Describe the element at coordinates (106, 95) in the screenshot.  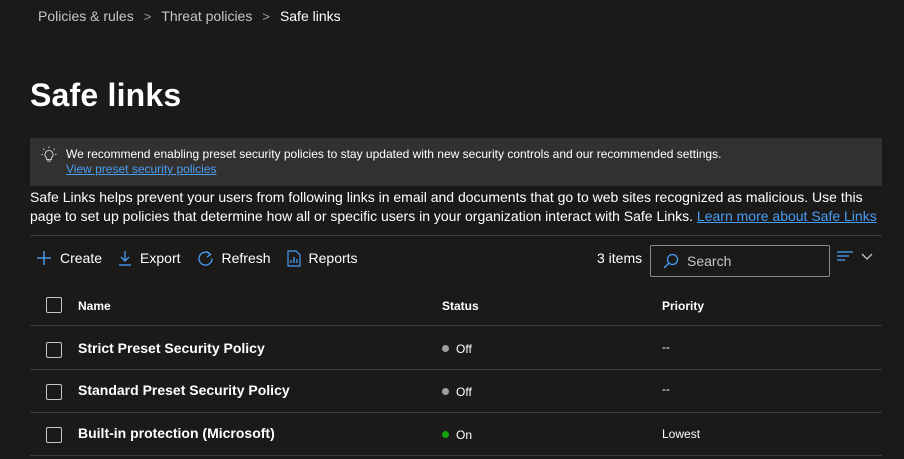
I see `page-title: Safe links` at that location.